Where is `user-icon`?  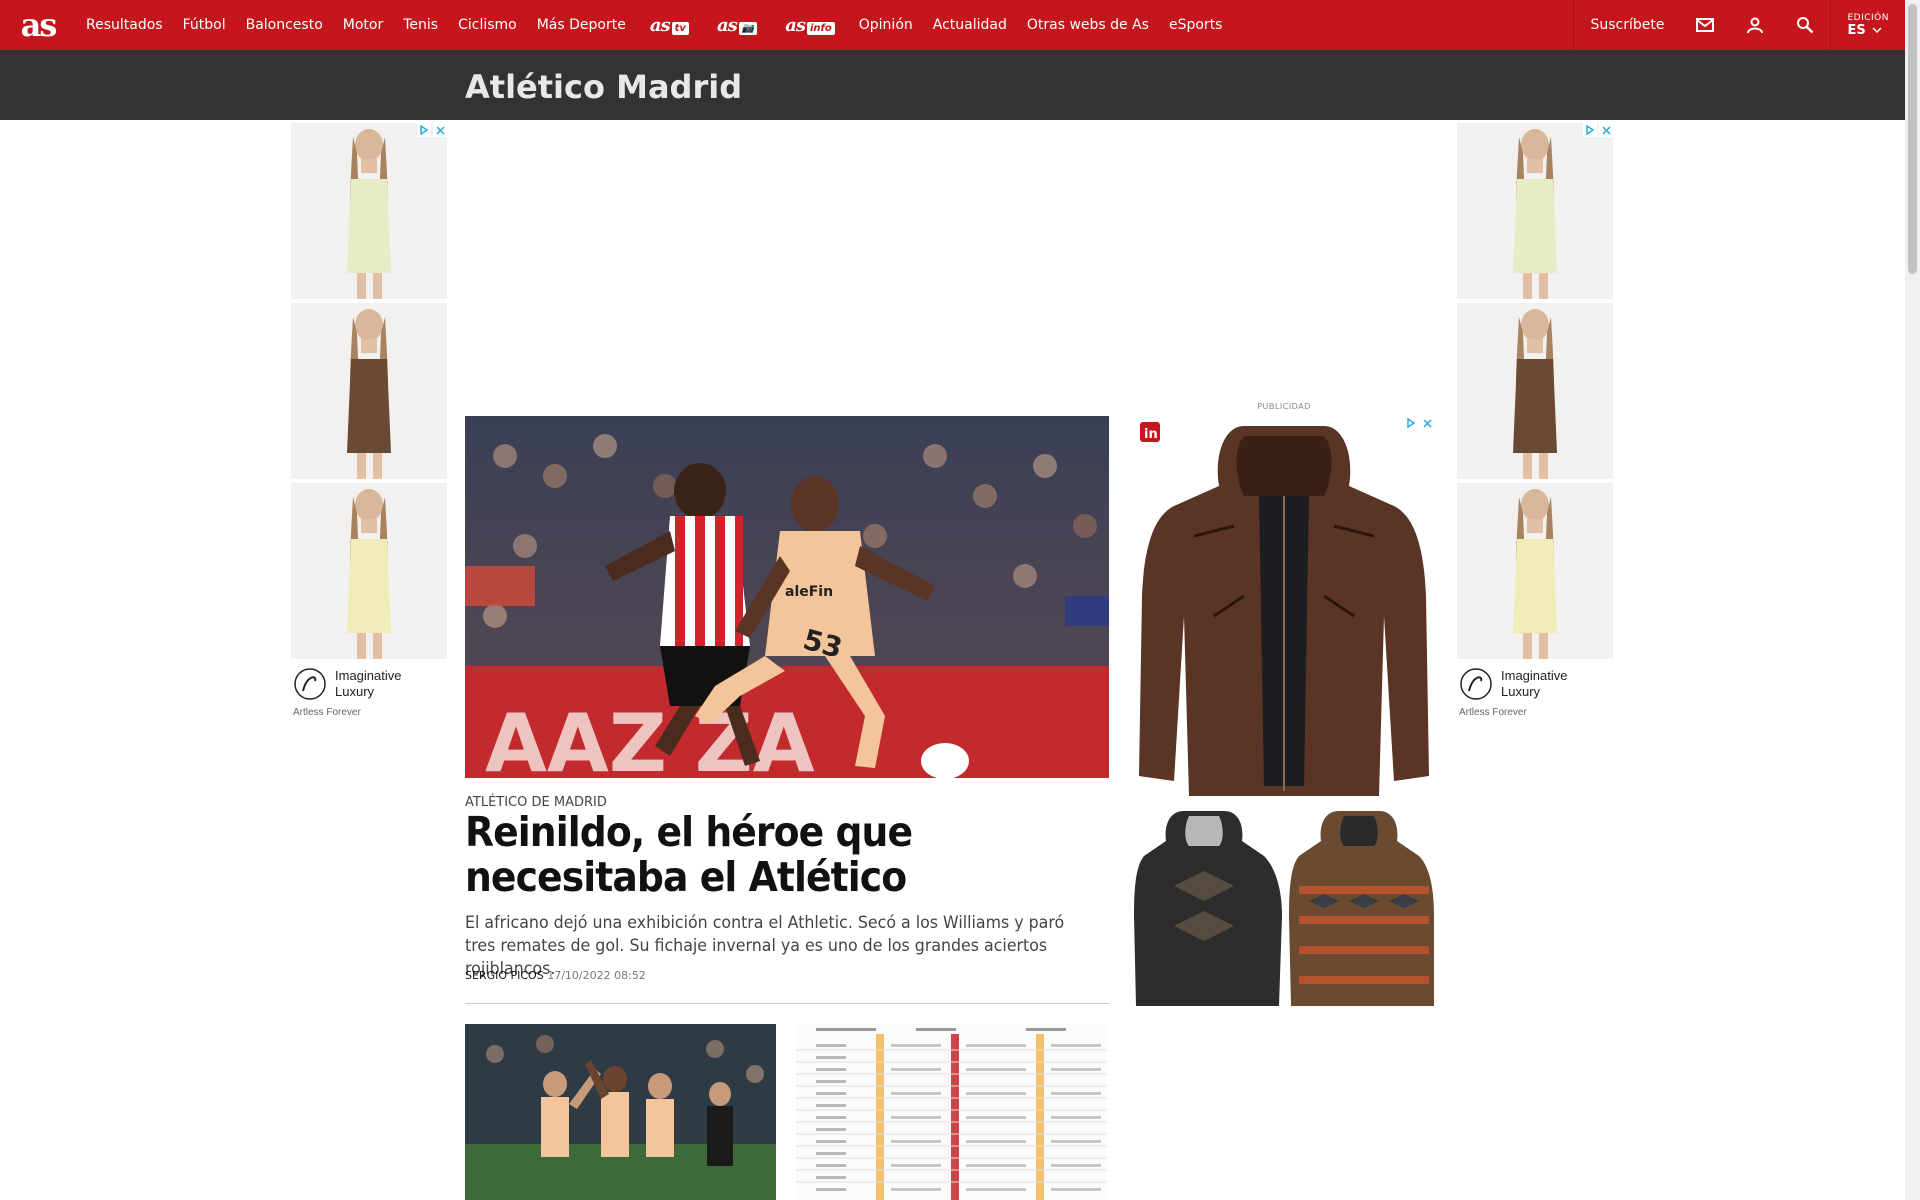 user-icon is located at coordinates (1755, 25).